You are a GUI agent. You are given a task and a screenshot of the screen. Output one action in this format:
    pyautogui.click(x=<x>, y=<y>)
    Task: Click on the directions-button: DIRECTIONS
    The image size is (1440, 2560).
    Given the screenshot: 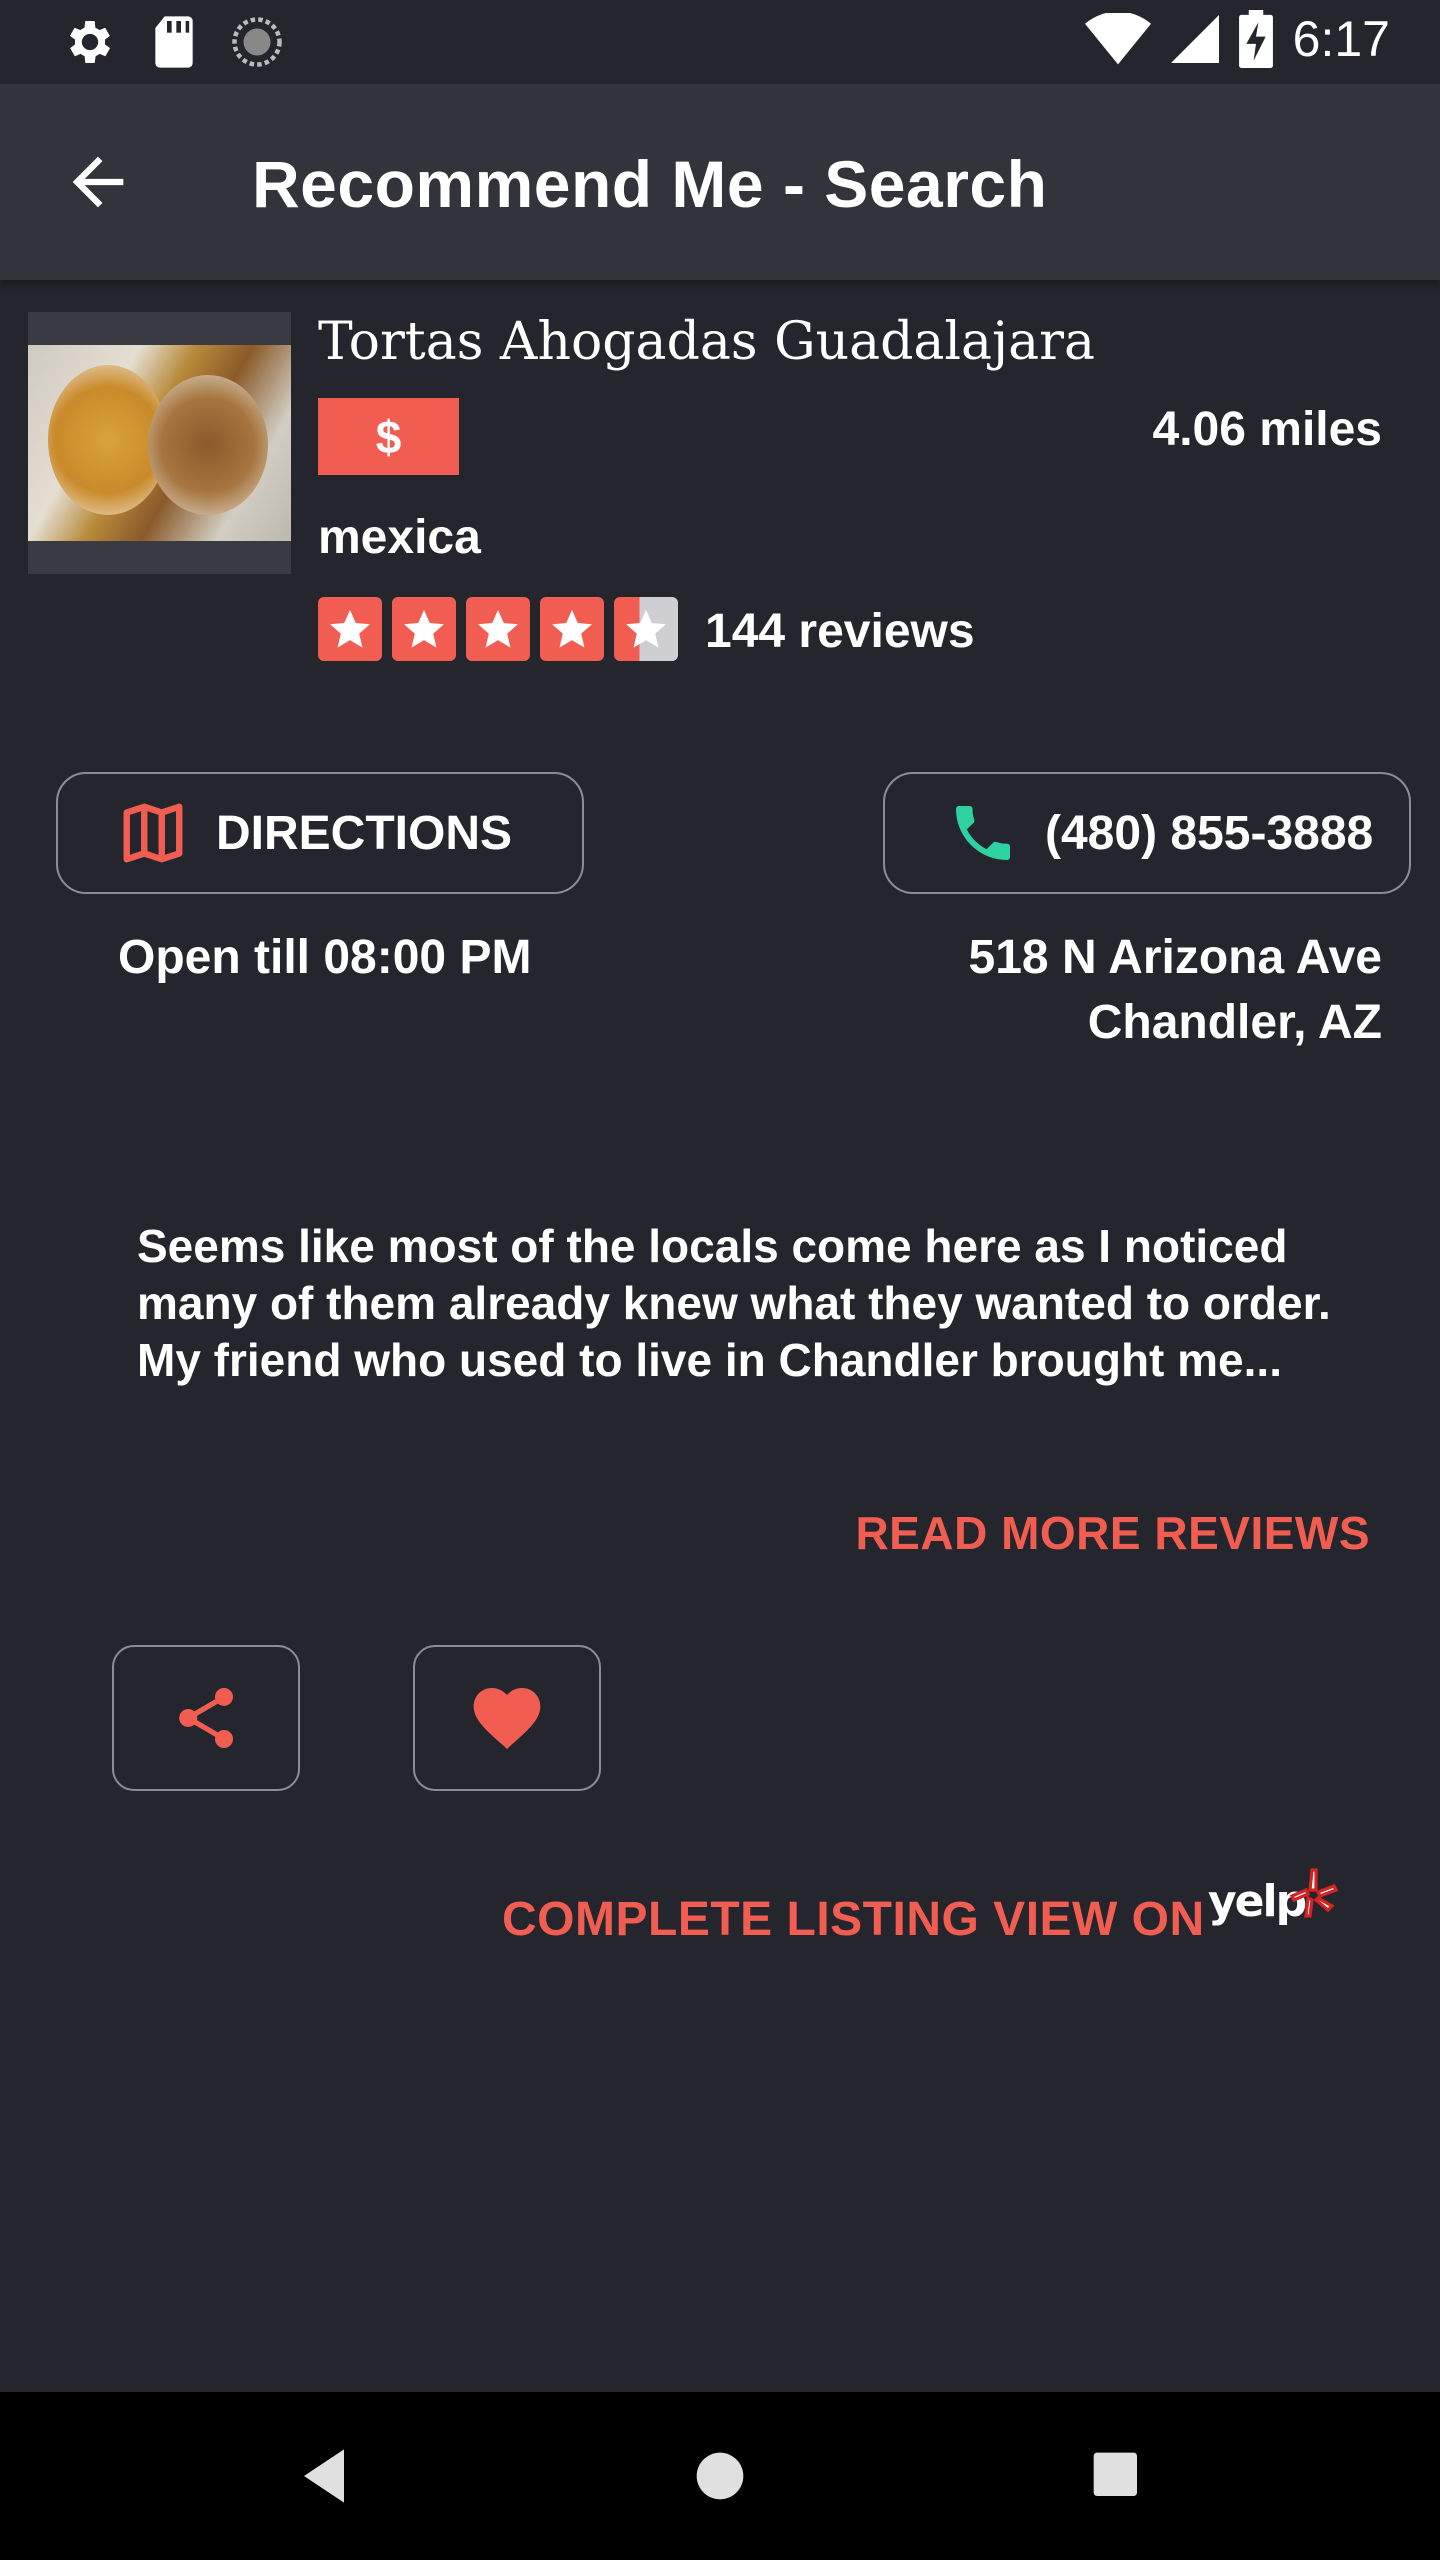 What is the action you would take?
    pyautogui.click(x=320, y=833)
    